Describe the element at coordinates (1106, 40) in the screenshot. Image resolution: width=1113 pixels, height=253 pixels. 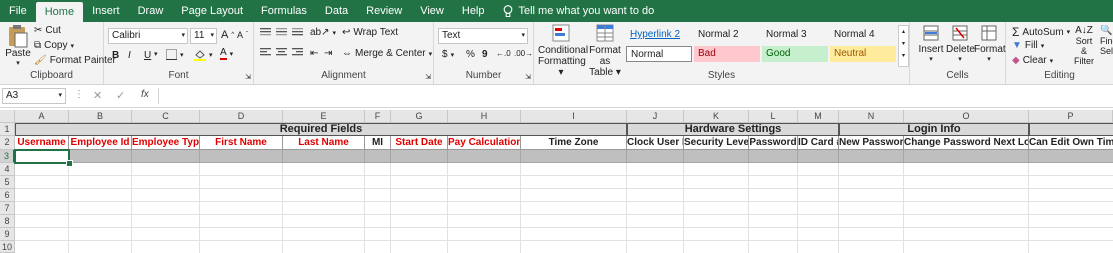
I see `find-select-button: 🔍 Find Sele` at that location.